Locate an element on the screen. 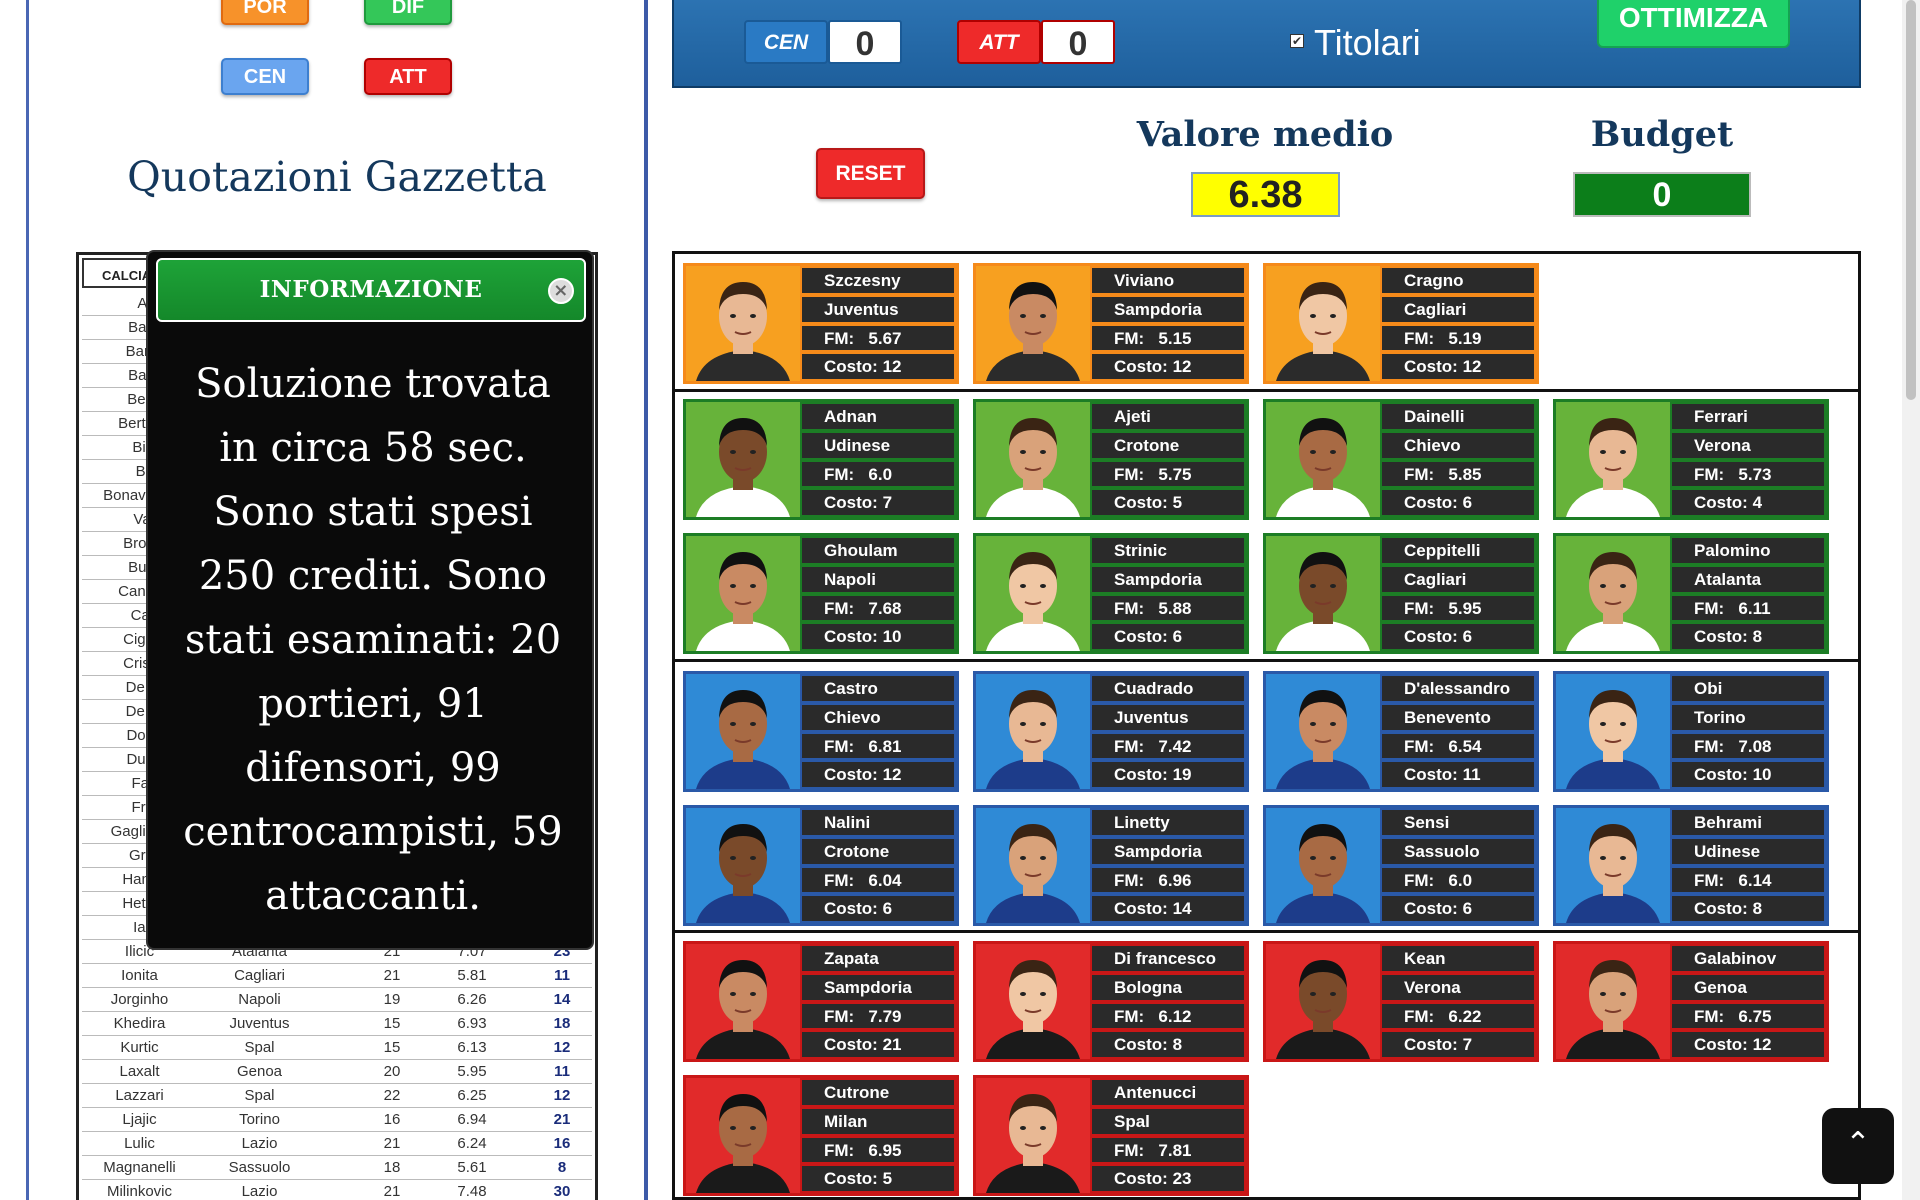 This screenshot has height=1200, width=1920. filter-por-button: POR is located at coordinates (265, 12).